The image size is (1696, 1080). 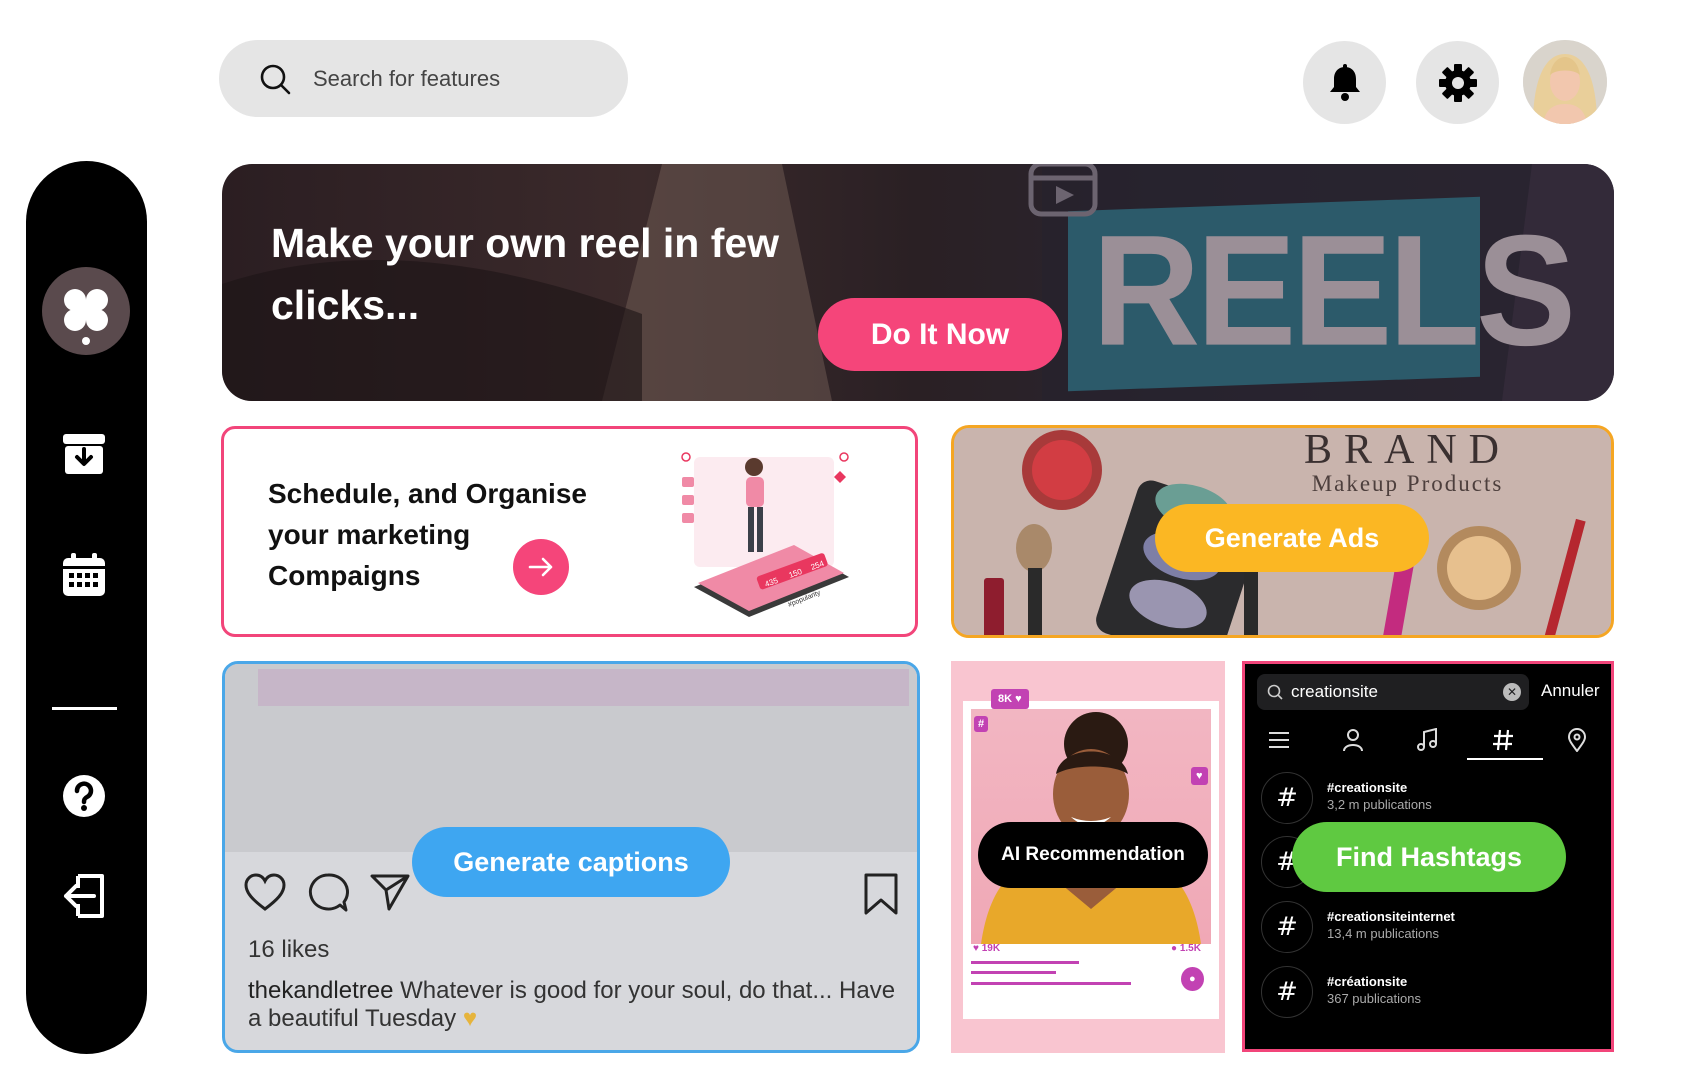 I want to click on logout-icon, so click(x=84, y=896).